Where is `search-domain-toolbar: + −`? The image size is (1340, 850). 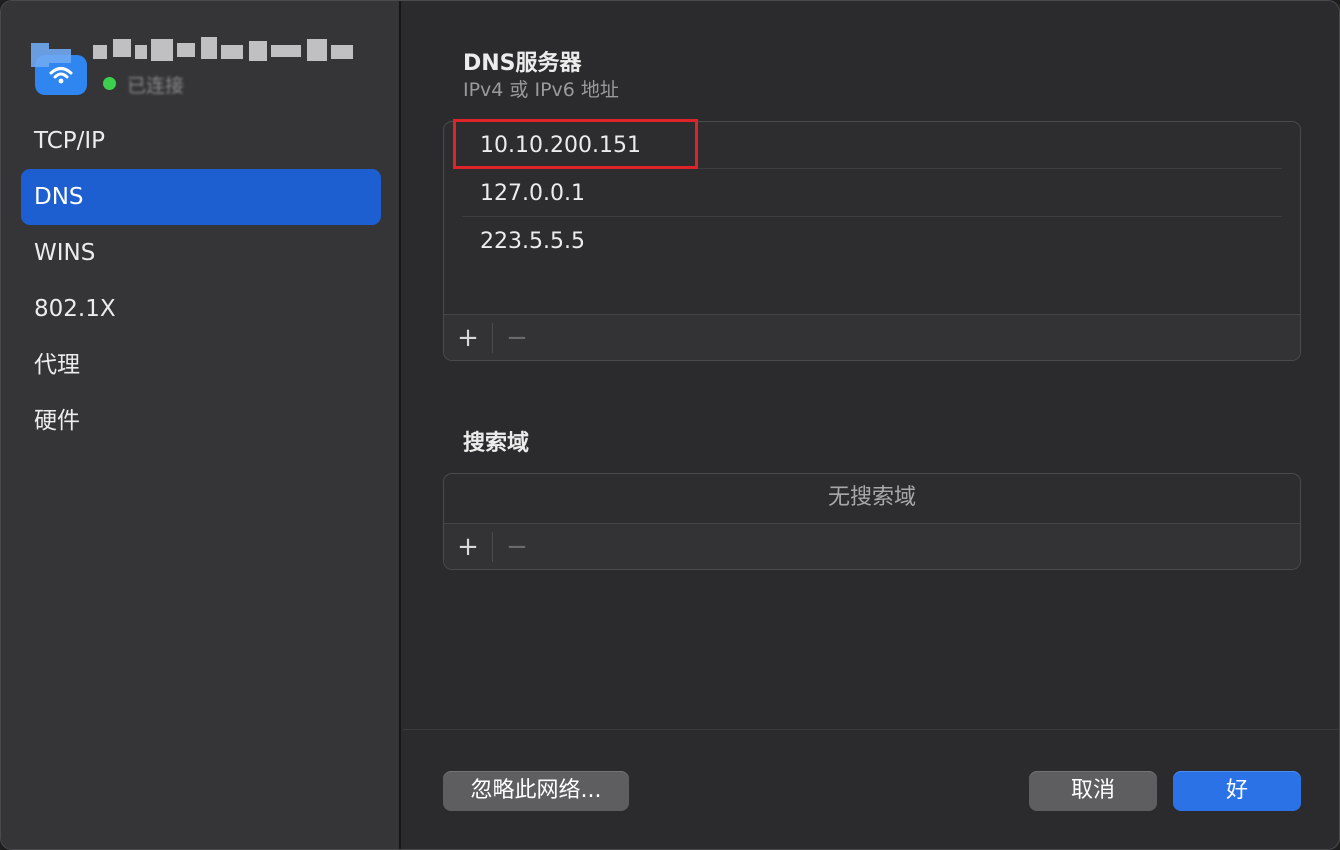
search-domain-toolbar: + − is located at coordinates (872, 546).